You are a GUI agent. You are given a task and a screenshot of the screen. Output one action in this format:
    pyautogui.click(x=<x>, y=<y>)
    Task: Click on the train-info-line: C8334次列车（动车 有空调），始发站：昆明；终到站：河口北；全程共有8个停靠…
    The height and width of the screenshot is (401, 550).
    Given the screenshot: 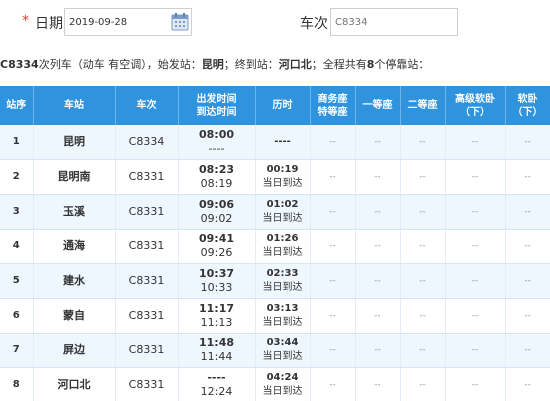 What is the action you would take?
    pyautogui.click(x=275, y=64)
    